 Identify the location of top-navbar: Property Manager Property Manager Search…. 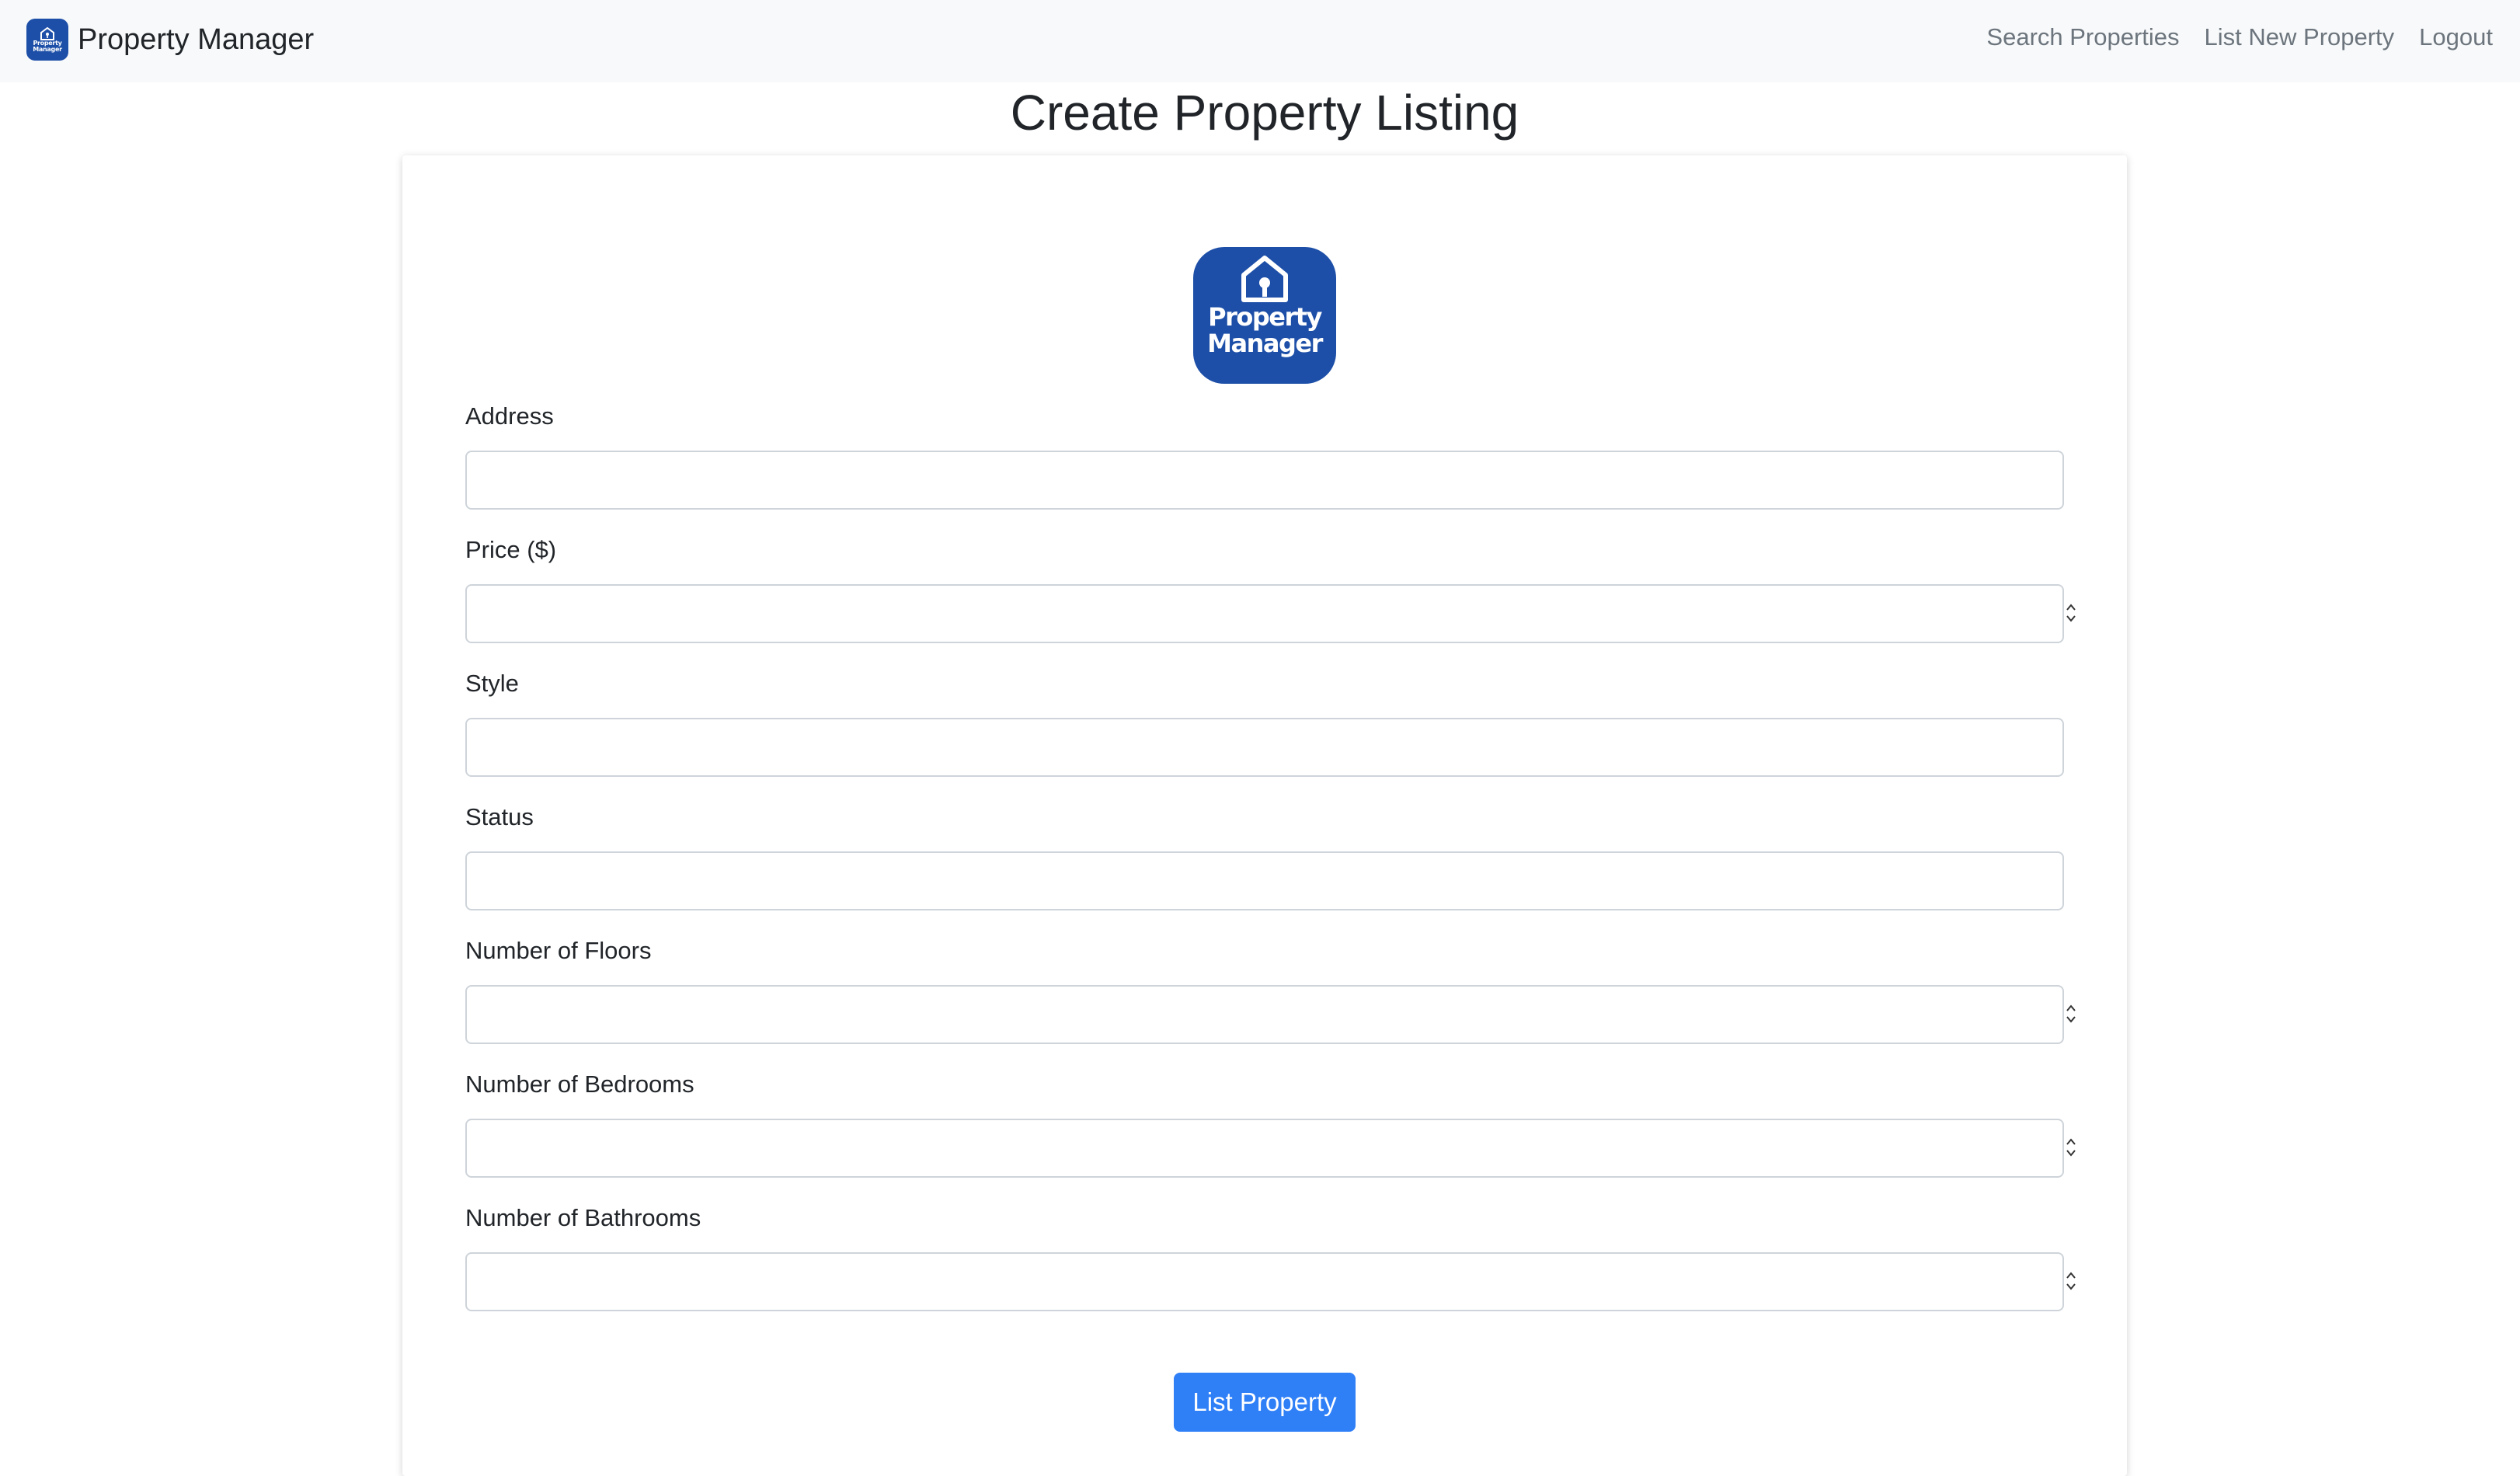
(1260, 41).